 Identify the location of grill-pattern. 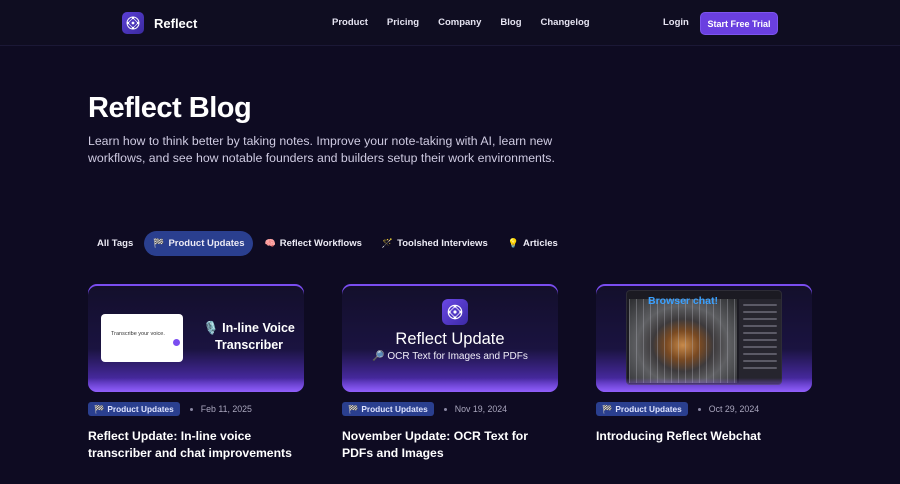
(683, 341).